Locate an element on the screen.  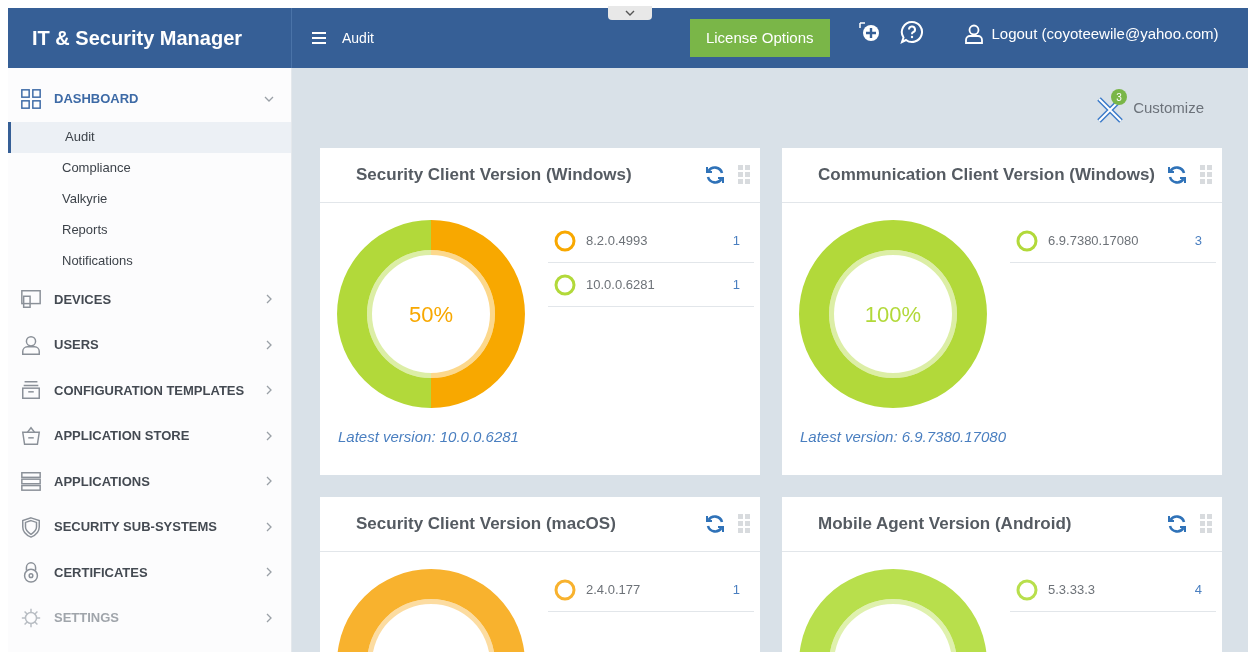
collapse-tab is located at coordinates (630, 13).